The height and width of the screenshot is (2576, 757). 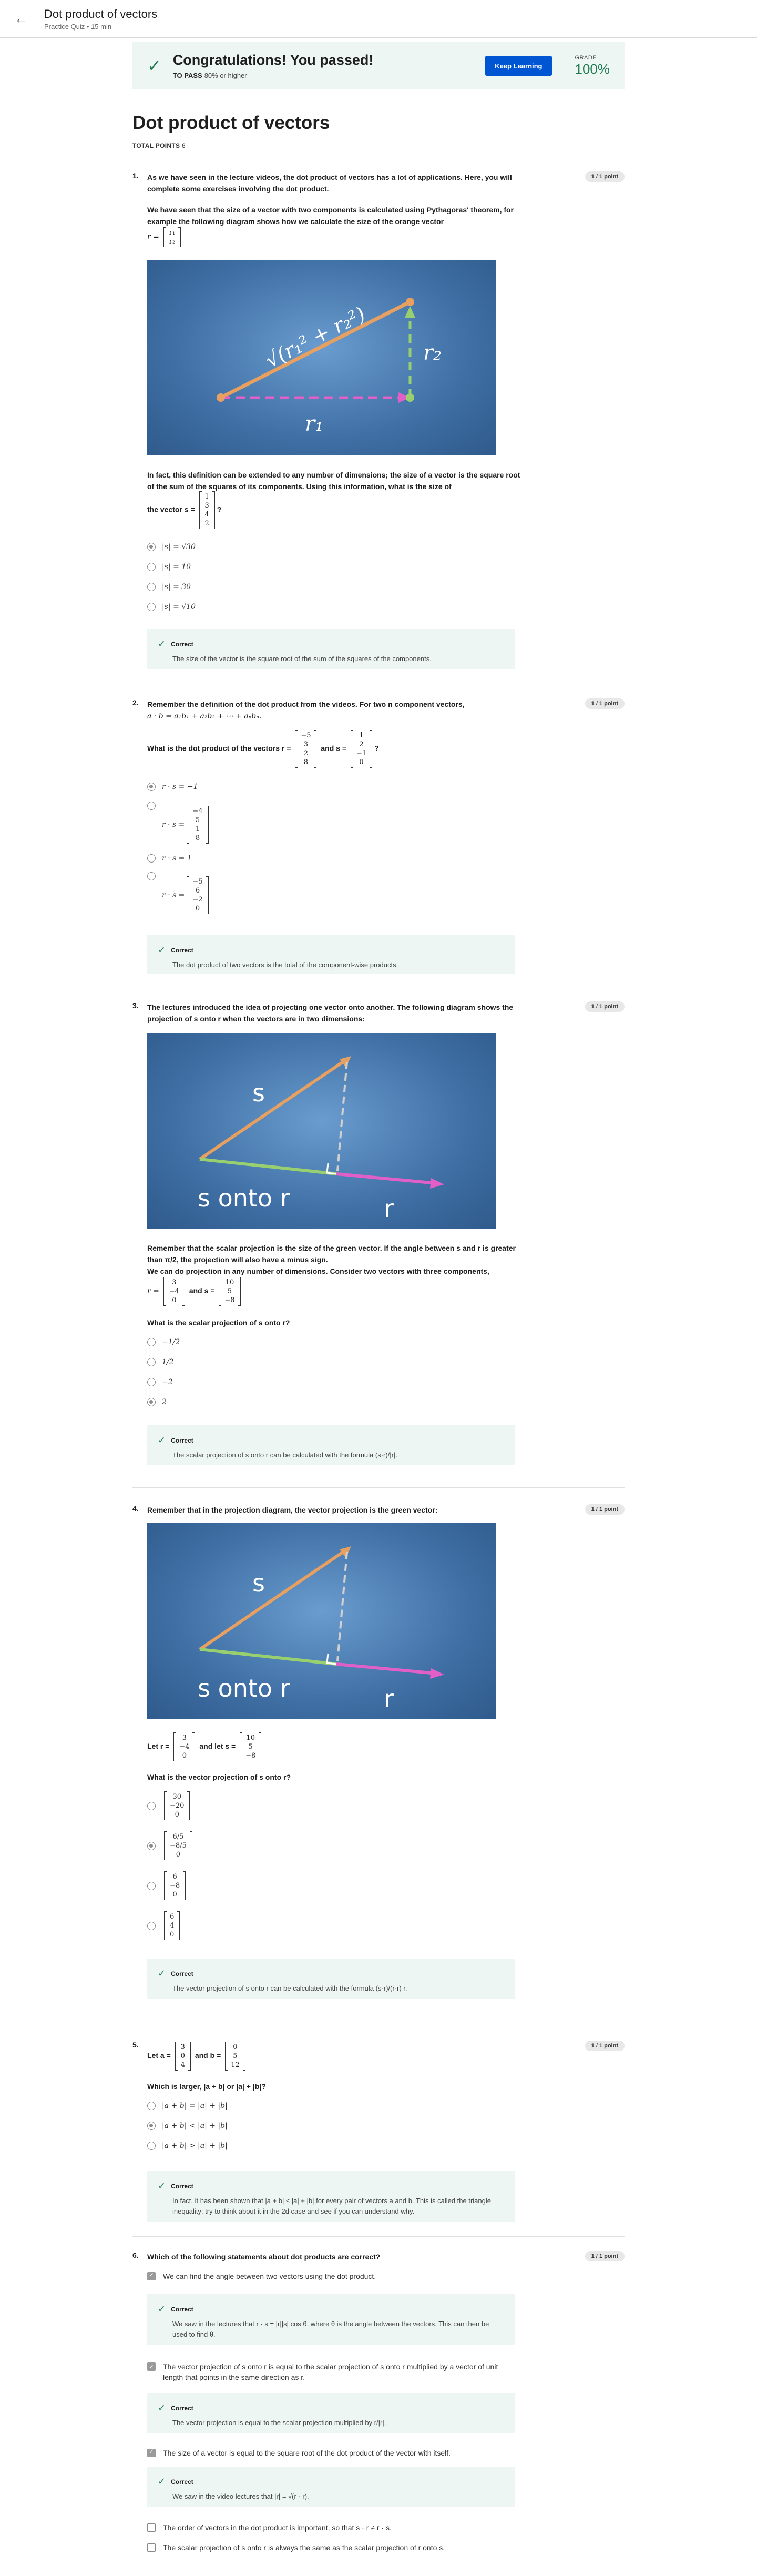 I want to click on pass-message: Congratulations! You passed!, so click(x=273, y=60).